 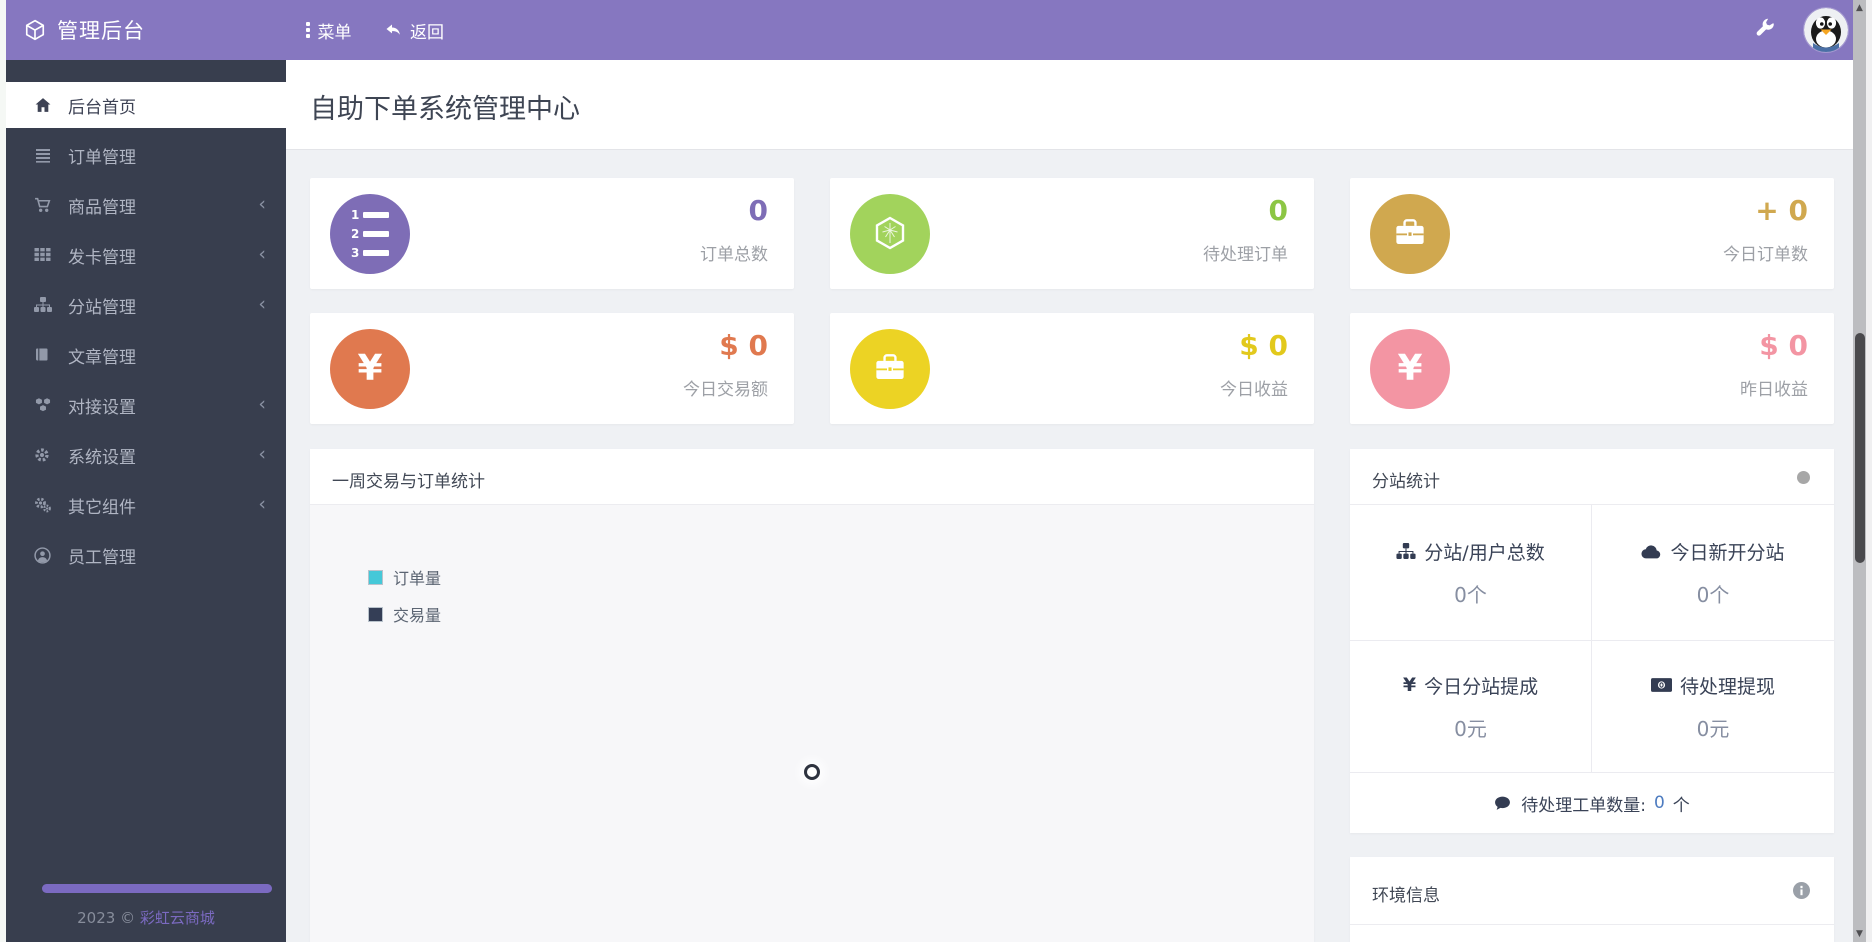 I want to click on branch-cell-total: 分站/用户总数 0个, so click(x=1471, y=573).